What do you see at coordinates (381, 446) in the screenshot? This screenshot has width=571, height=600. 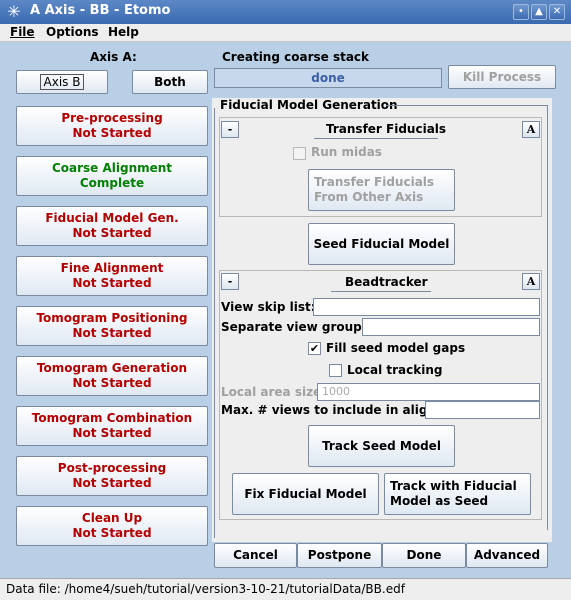 I see `track-seed-model-button: Track Seed Model` at bounding box center [381, 446].